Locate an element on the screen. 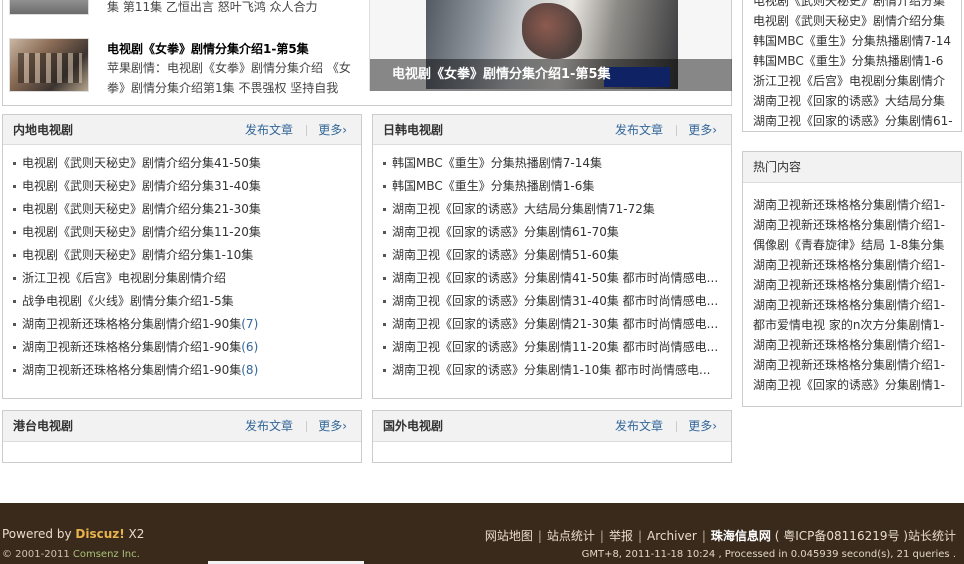 The width and height of the screenshot is (964, 564). list-item: 韩国MBC《重生》分集热播剧情1-6集 is located at coordinates (553, 186).